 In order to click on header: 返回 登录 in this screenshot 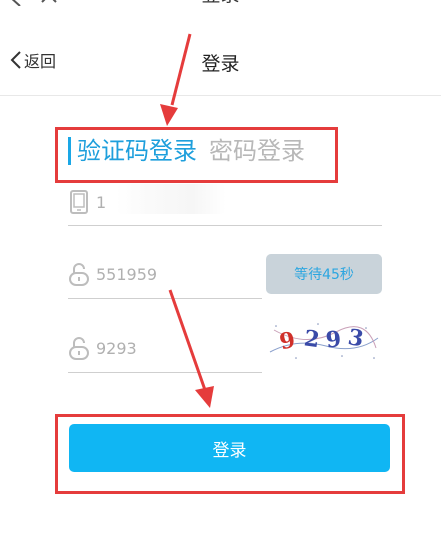, I will do `click(220, 61)`.